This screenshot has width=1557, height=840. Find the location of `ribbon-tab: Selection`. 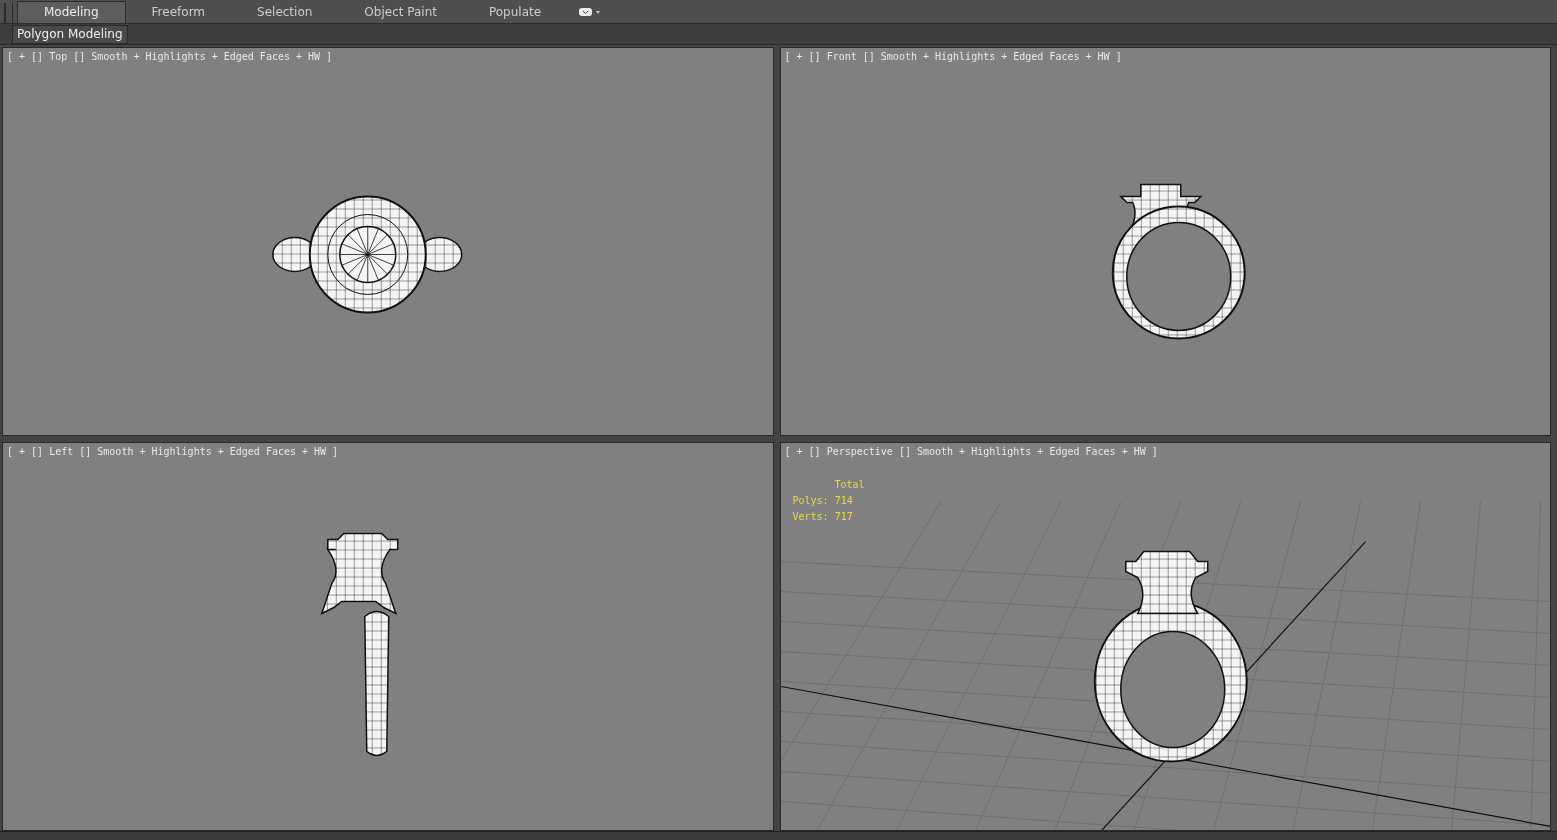

ribbon-tab: Selection is located at coordinates (285, 12).